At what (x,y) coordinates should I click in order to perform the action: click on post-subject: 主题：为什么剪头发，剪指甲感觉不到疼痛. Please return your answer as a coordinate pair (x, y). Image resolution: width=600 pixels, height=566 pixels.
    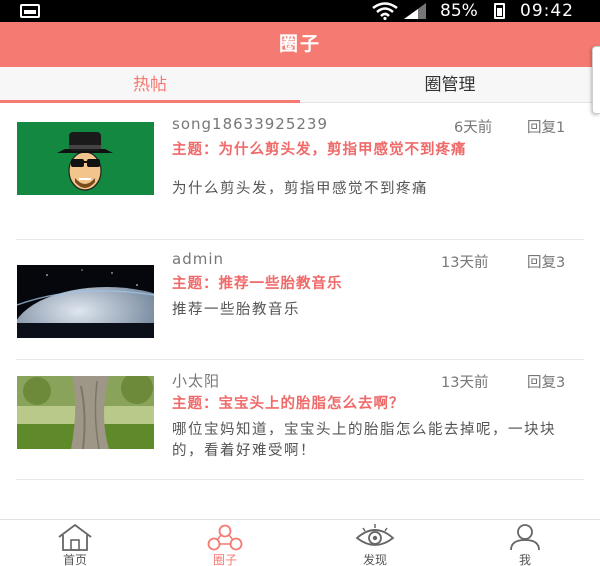
    Looking at the image, I should click on (319, 150).